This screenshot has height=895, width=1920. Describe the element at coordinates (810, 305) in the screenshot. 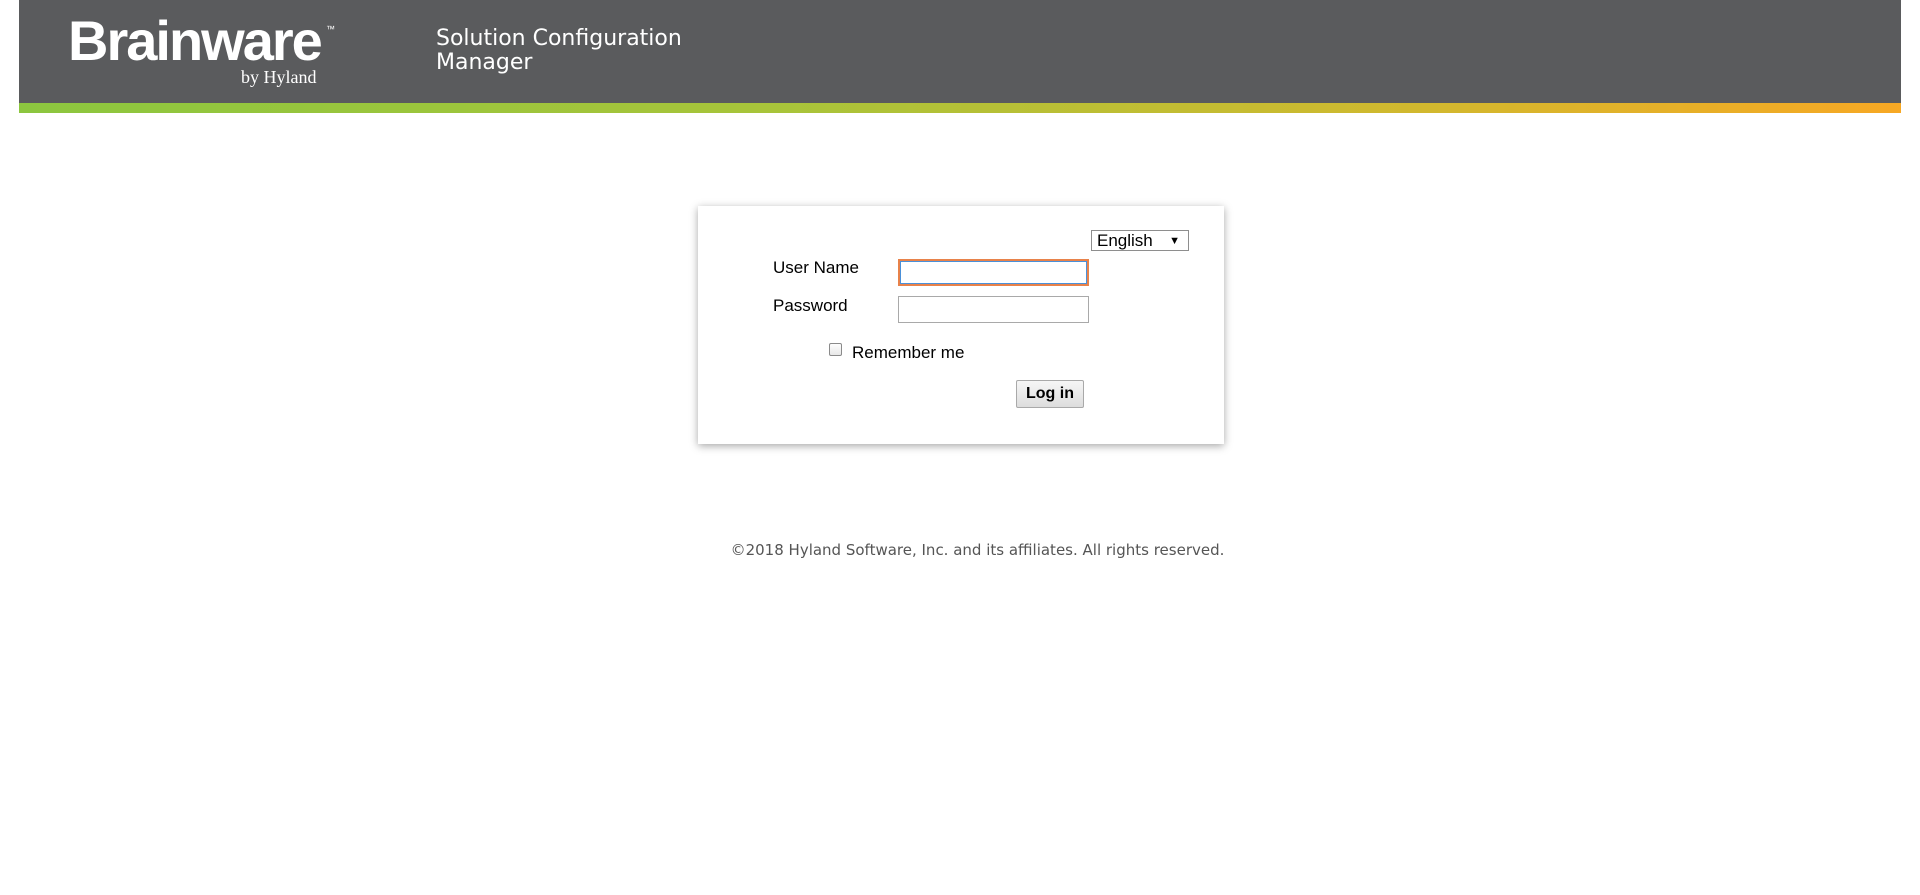

I see `password-label: Password` at that location.